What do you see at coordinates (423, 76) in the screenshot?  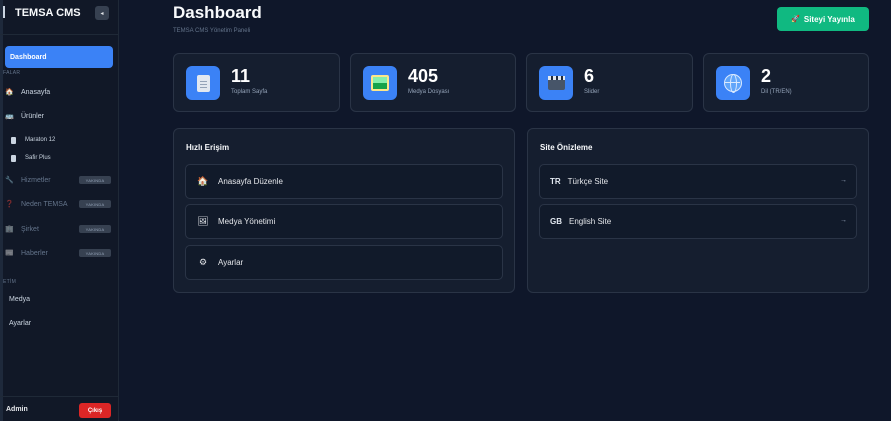 I see `stat-value: 405` at bounding box center [423, 76].